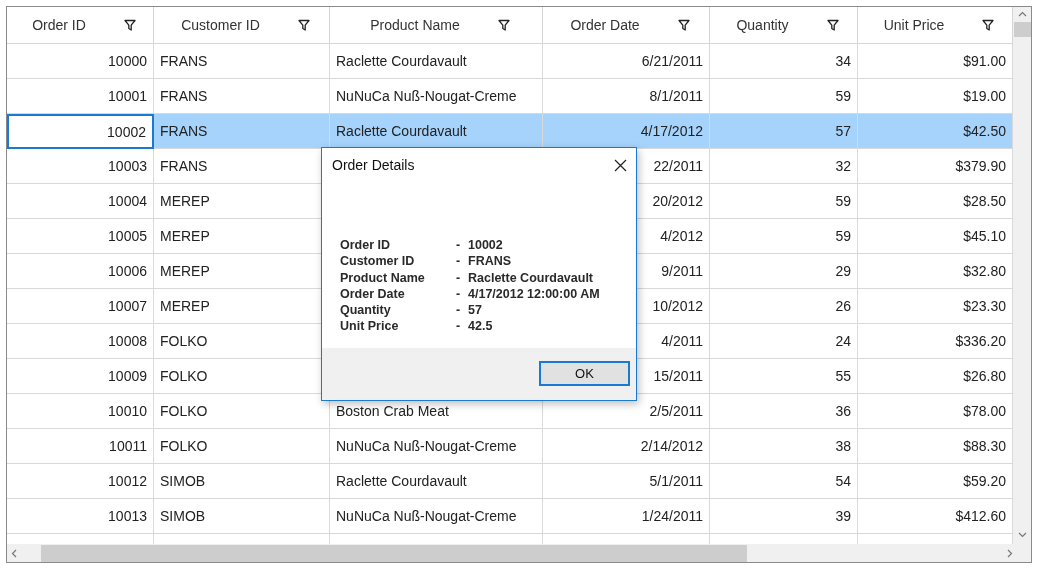 The image size is (1037, 568). I want to click on field-value: 57, so click(475, 310).